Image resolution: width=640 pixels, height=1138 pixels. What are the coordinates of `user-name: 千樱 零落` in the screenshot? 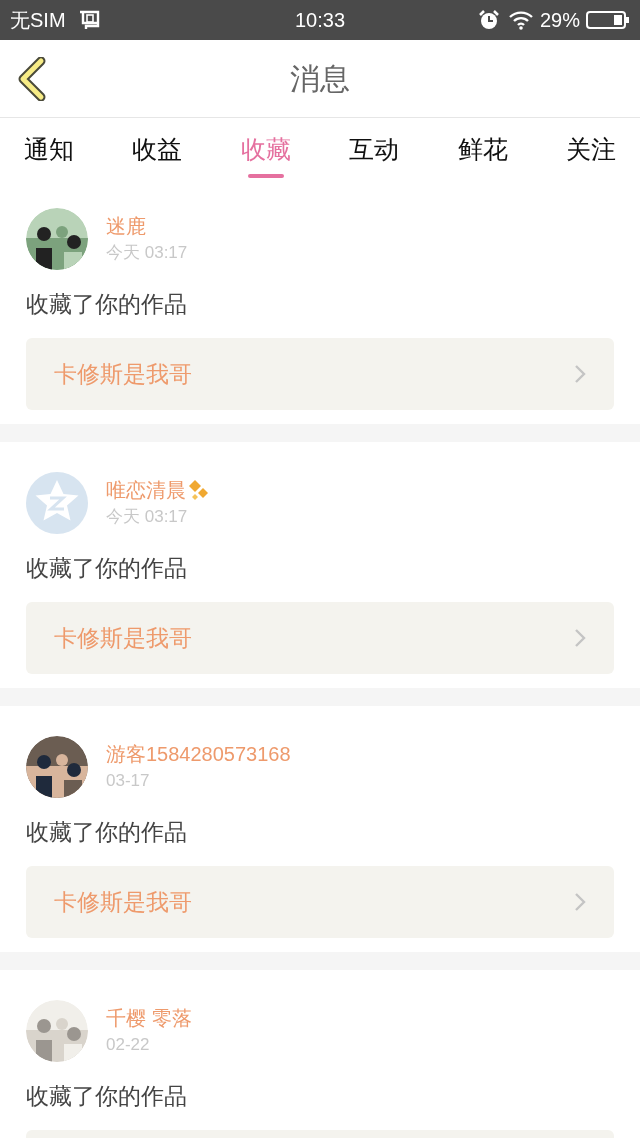 It's located at (149, 1018).